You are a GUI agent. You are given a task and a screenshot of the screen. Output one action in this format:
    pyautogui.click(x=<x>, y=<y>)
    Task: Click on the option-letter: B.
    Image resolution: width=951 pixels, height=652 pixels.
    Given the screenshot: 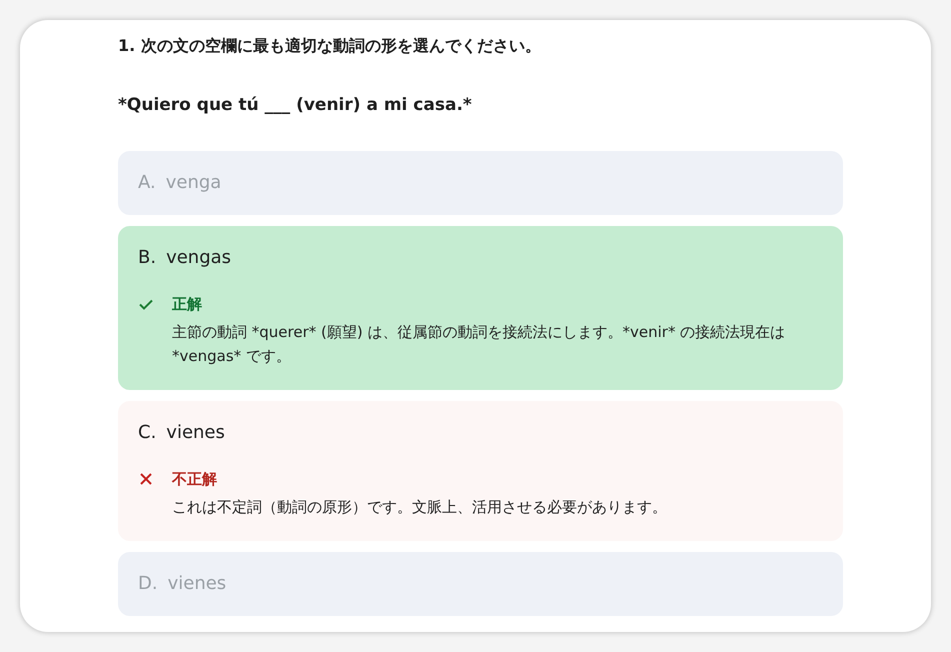 What is the action you would take?
    pyautogui.click(x=147, y=258)
    